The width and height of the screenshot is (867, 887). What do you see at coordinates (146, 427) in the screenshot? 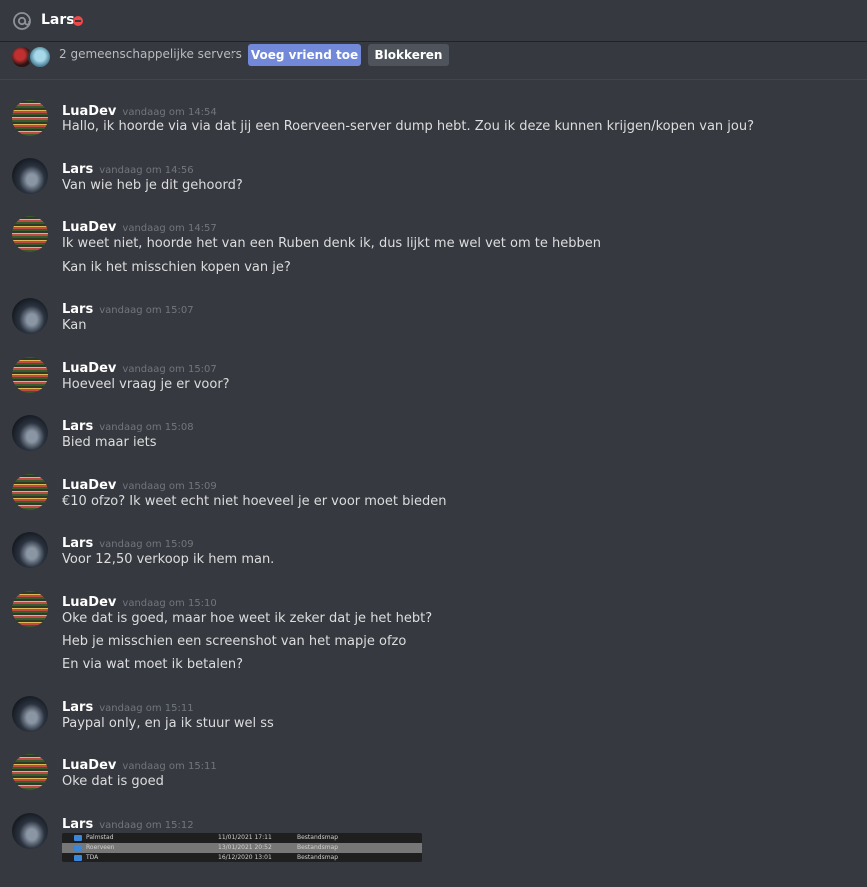
I see `message-timestamp: vandaag om 15:08` at bounding box center [146, 427].